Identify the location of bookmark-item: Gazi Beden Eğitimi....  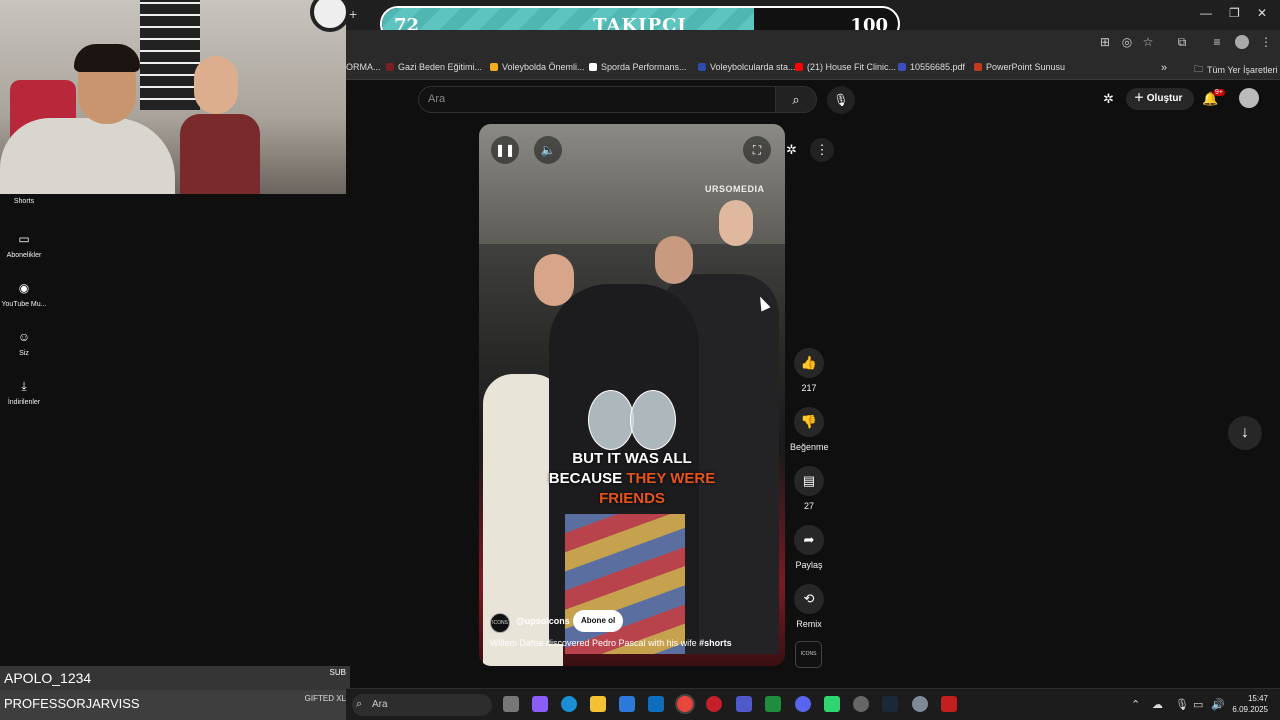
(434, 67).